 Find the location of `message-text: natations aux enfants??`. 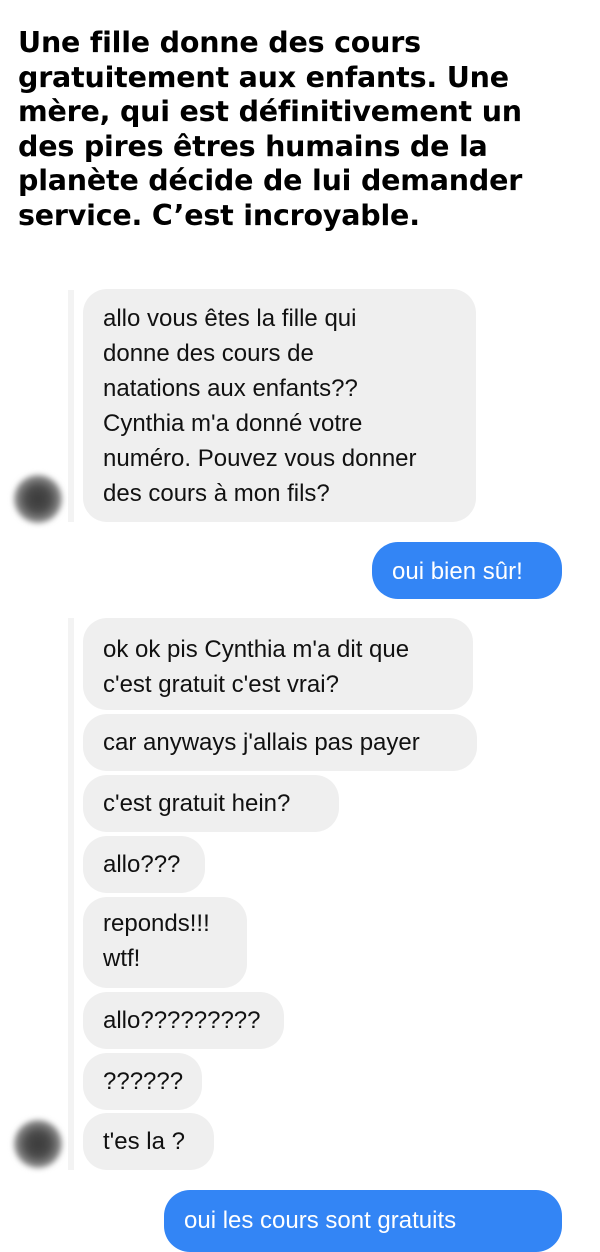

message-text: natations aux enfants?? is located at coordinates (230, 388).